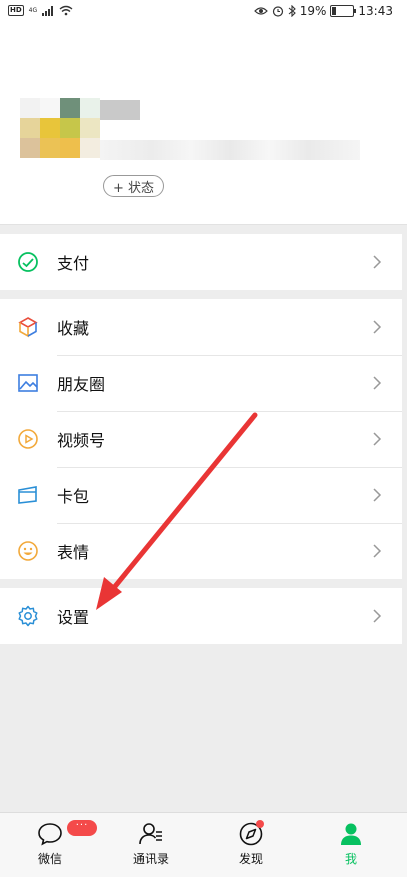 This screenshot has height=877, width=407. Describe the element at coordinates (28, 551) in the screenshot. I see `sticker-smile-icon` at that location.